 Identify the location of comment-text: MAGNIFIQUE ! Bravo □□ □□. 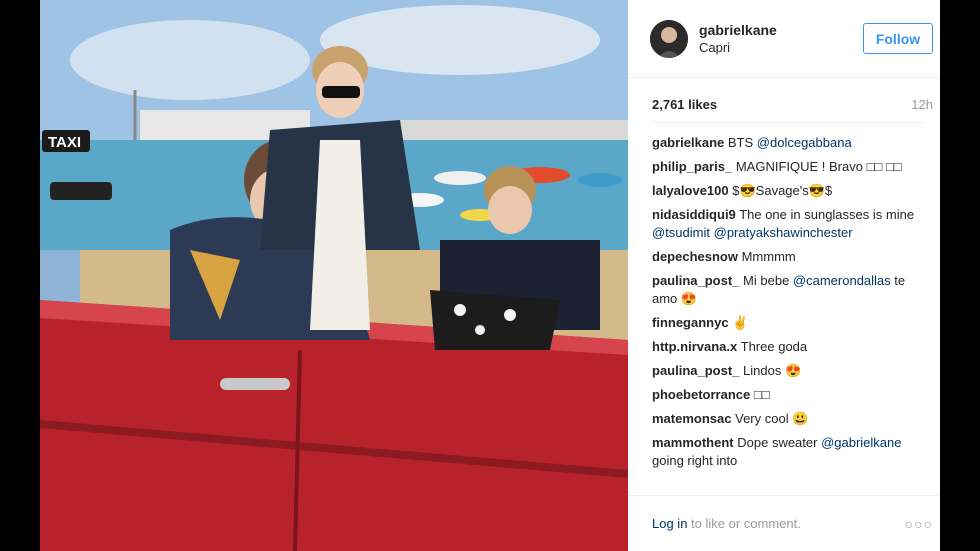
(818, 166).